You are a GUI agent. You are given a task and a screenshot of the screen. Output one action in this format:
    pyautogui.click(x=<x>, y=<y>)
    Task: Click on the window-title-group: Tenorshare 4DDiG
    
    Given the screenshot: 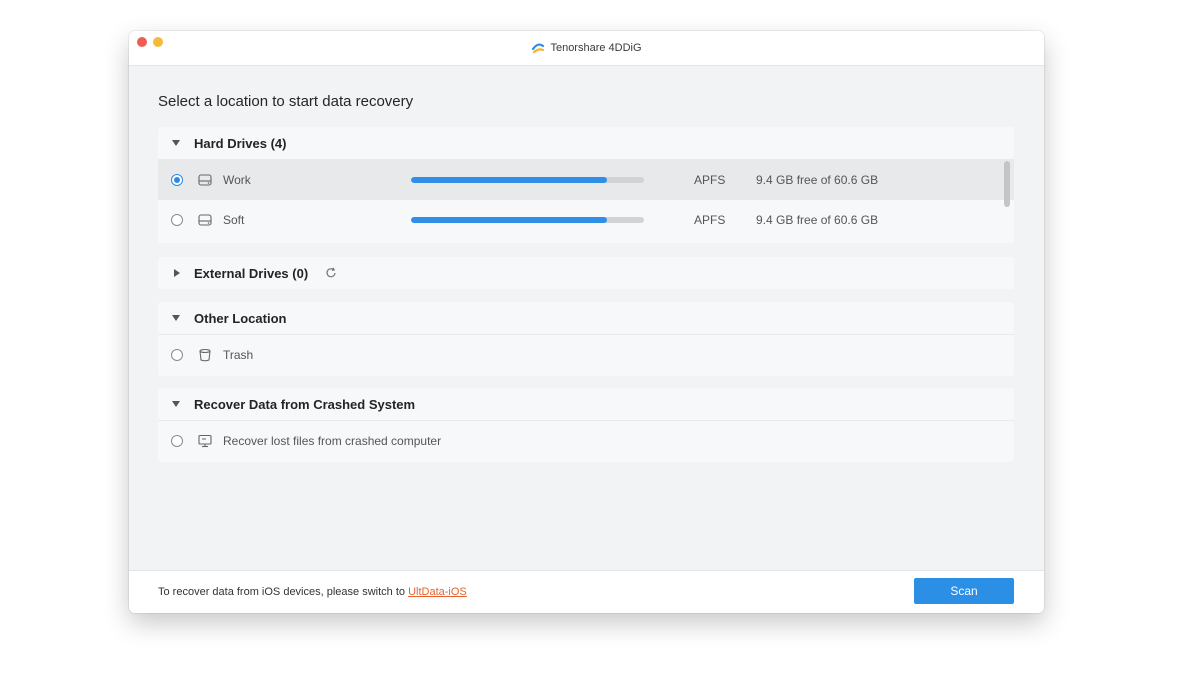 What is the action you would take?
    pyautogui.click(x=586, y=48)
    